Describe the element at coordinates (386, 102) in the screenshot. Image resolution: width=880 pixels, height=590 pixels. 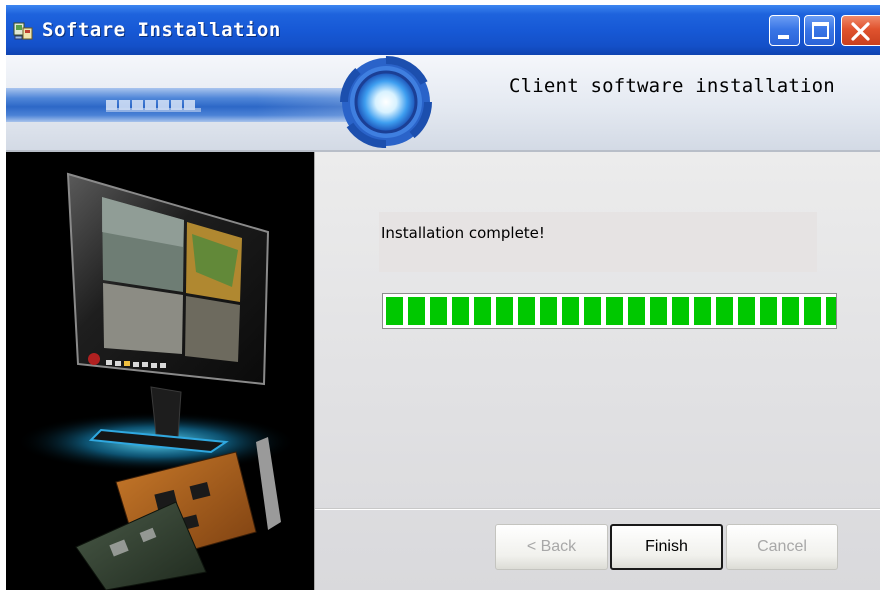
I see `globe-orb-icon` at that location.